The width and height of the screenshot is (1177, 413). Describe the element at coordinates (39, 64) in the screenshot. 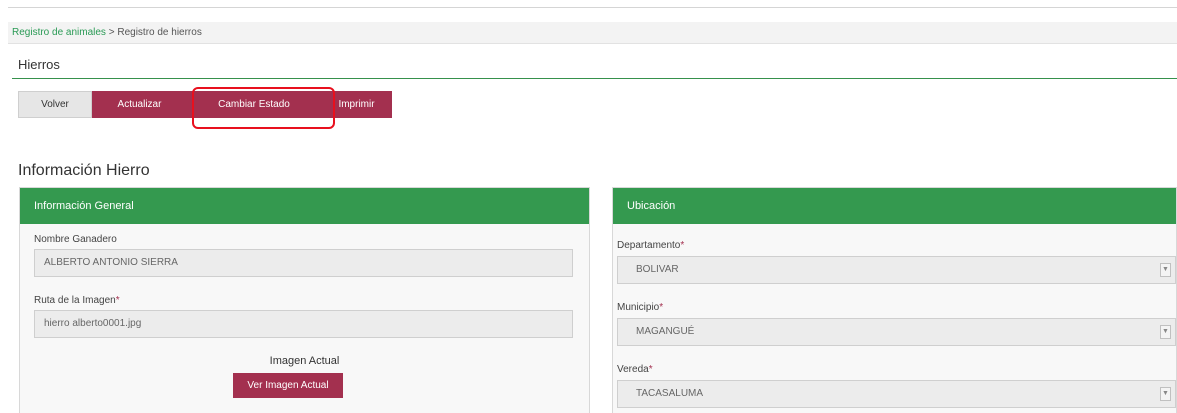

I see `page-title: Hierros` at that location.